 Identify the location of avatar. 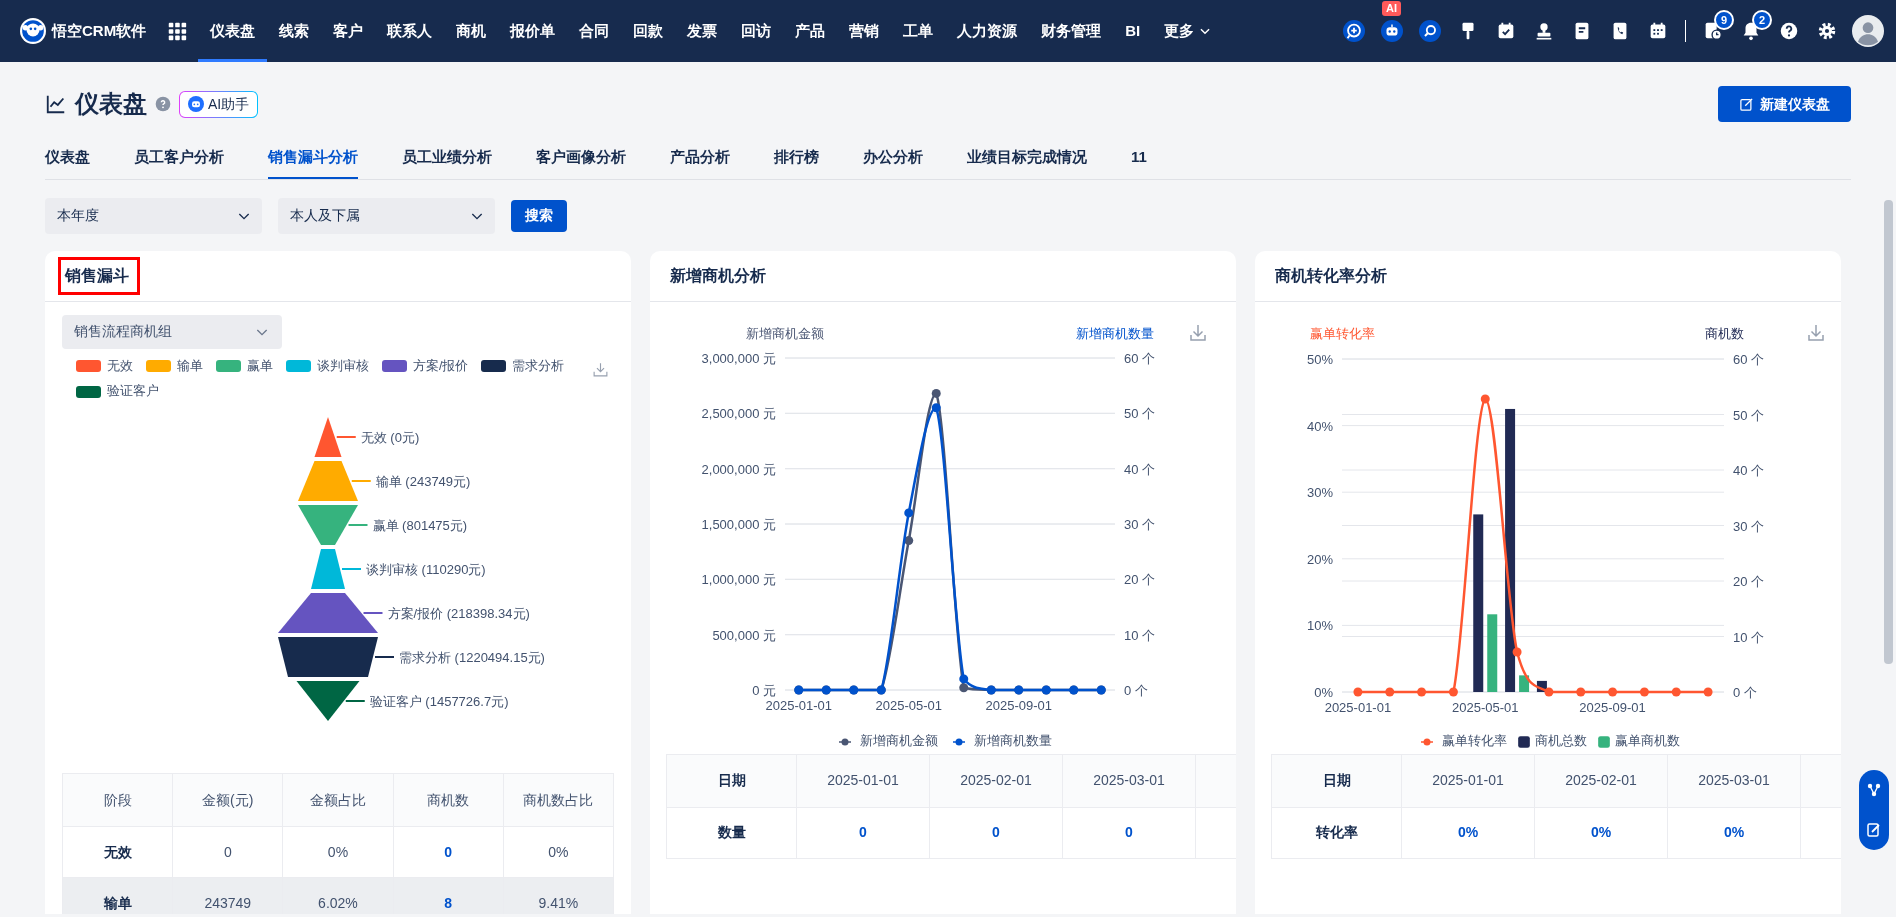
(1868, 31).